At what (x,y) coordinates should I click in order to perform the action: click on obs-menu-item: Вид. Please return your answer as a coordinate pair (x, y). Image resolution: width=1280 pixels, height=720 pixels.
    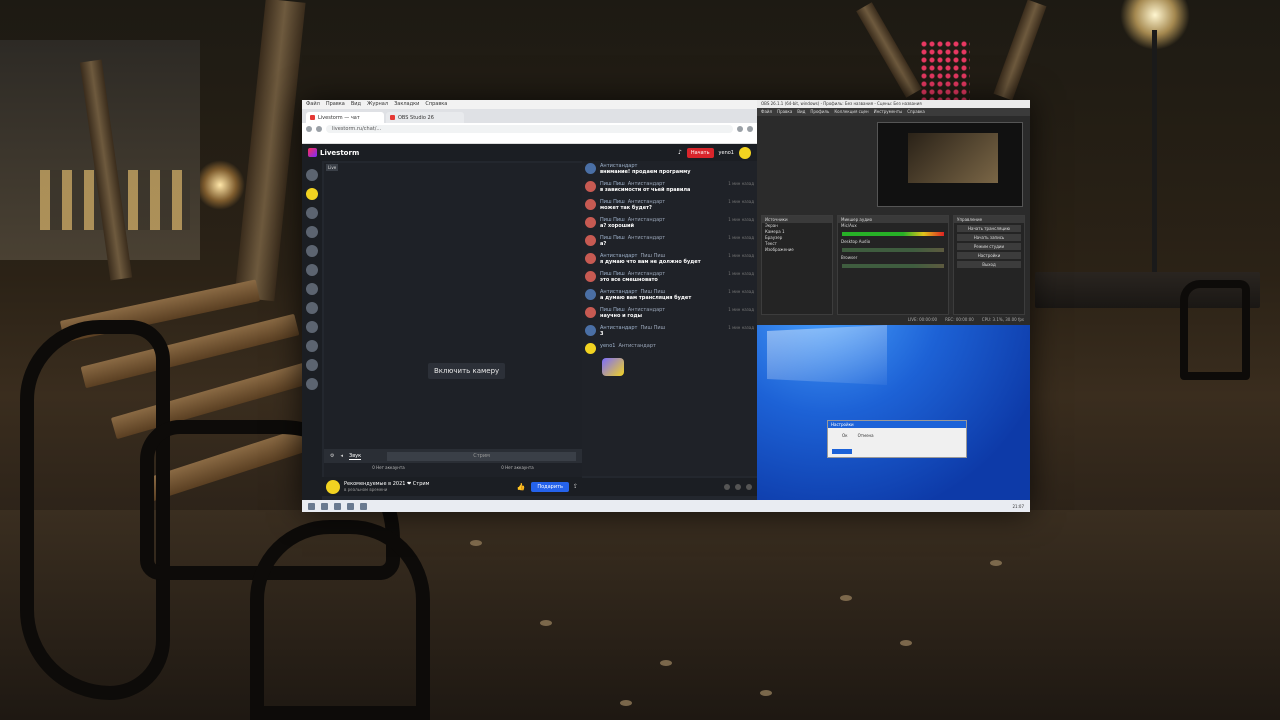
    Looking at the image, I should click on (801, 112).